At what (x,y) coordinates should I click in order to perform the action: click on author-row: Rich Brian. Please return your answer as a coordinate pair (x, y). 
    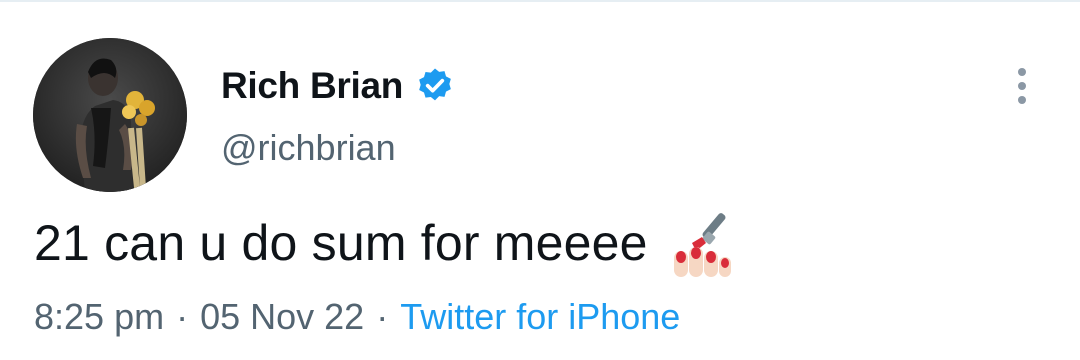
    Looking at the image, I should click on (338, 86).